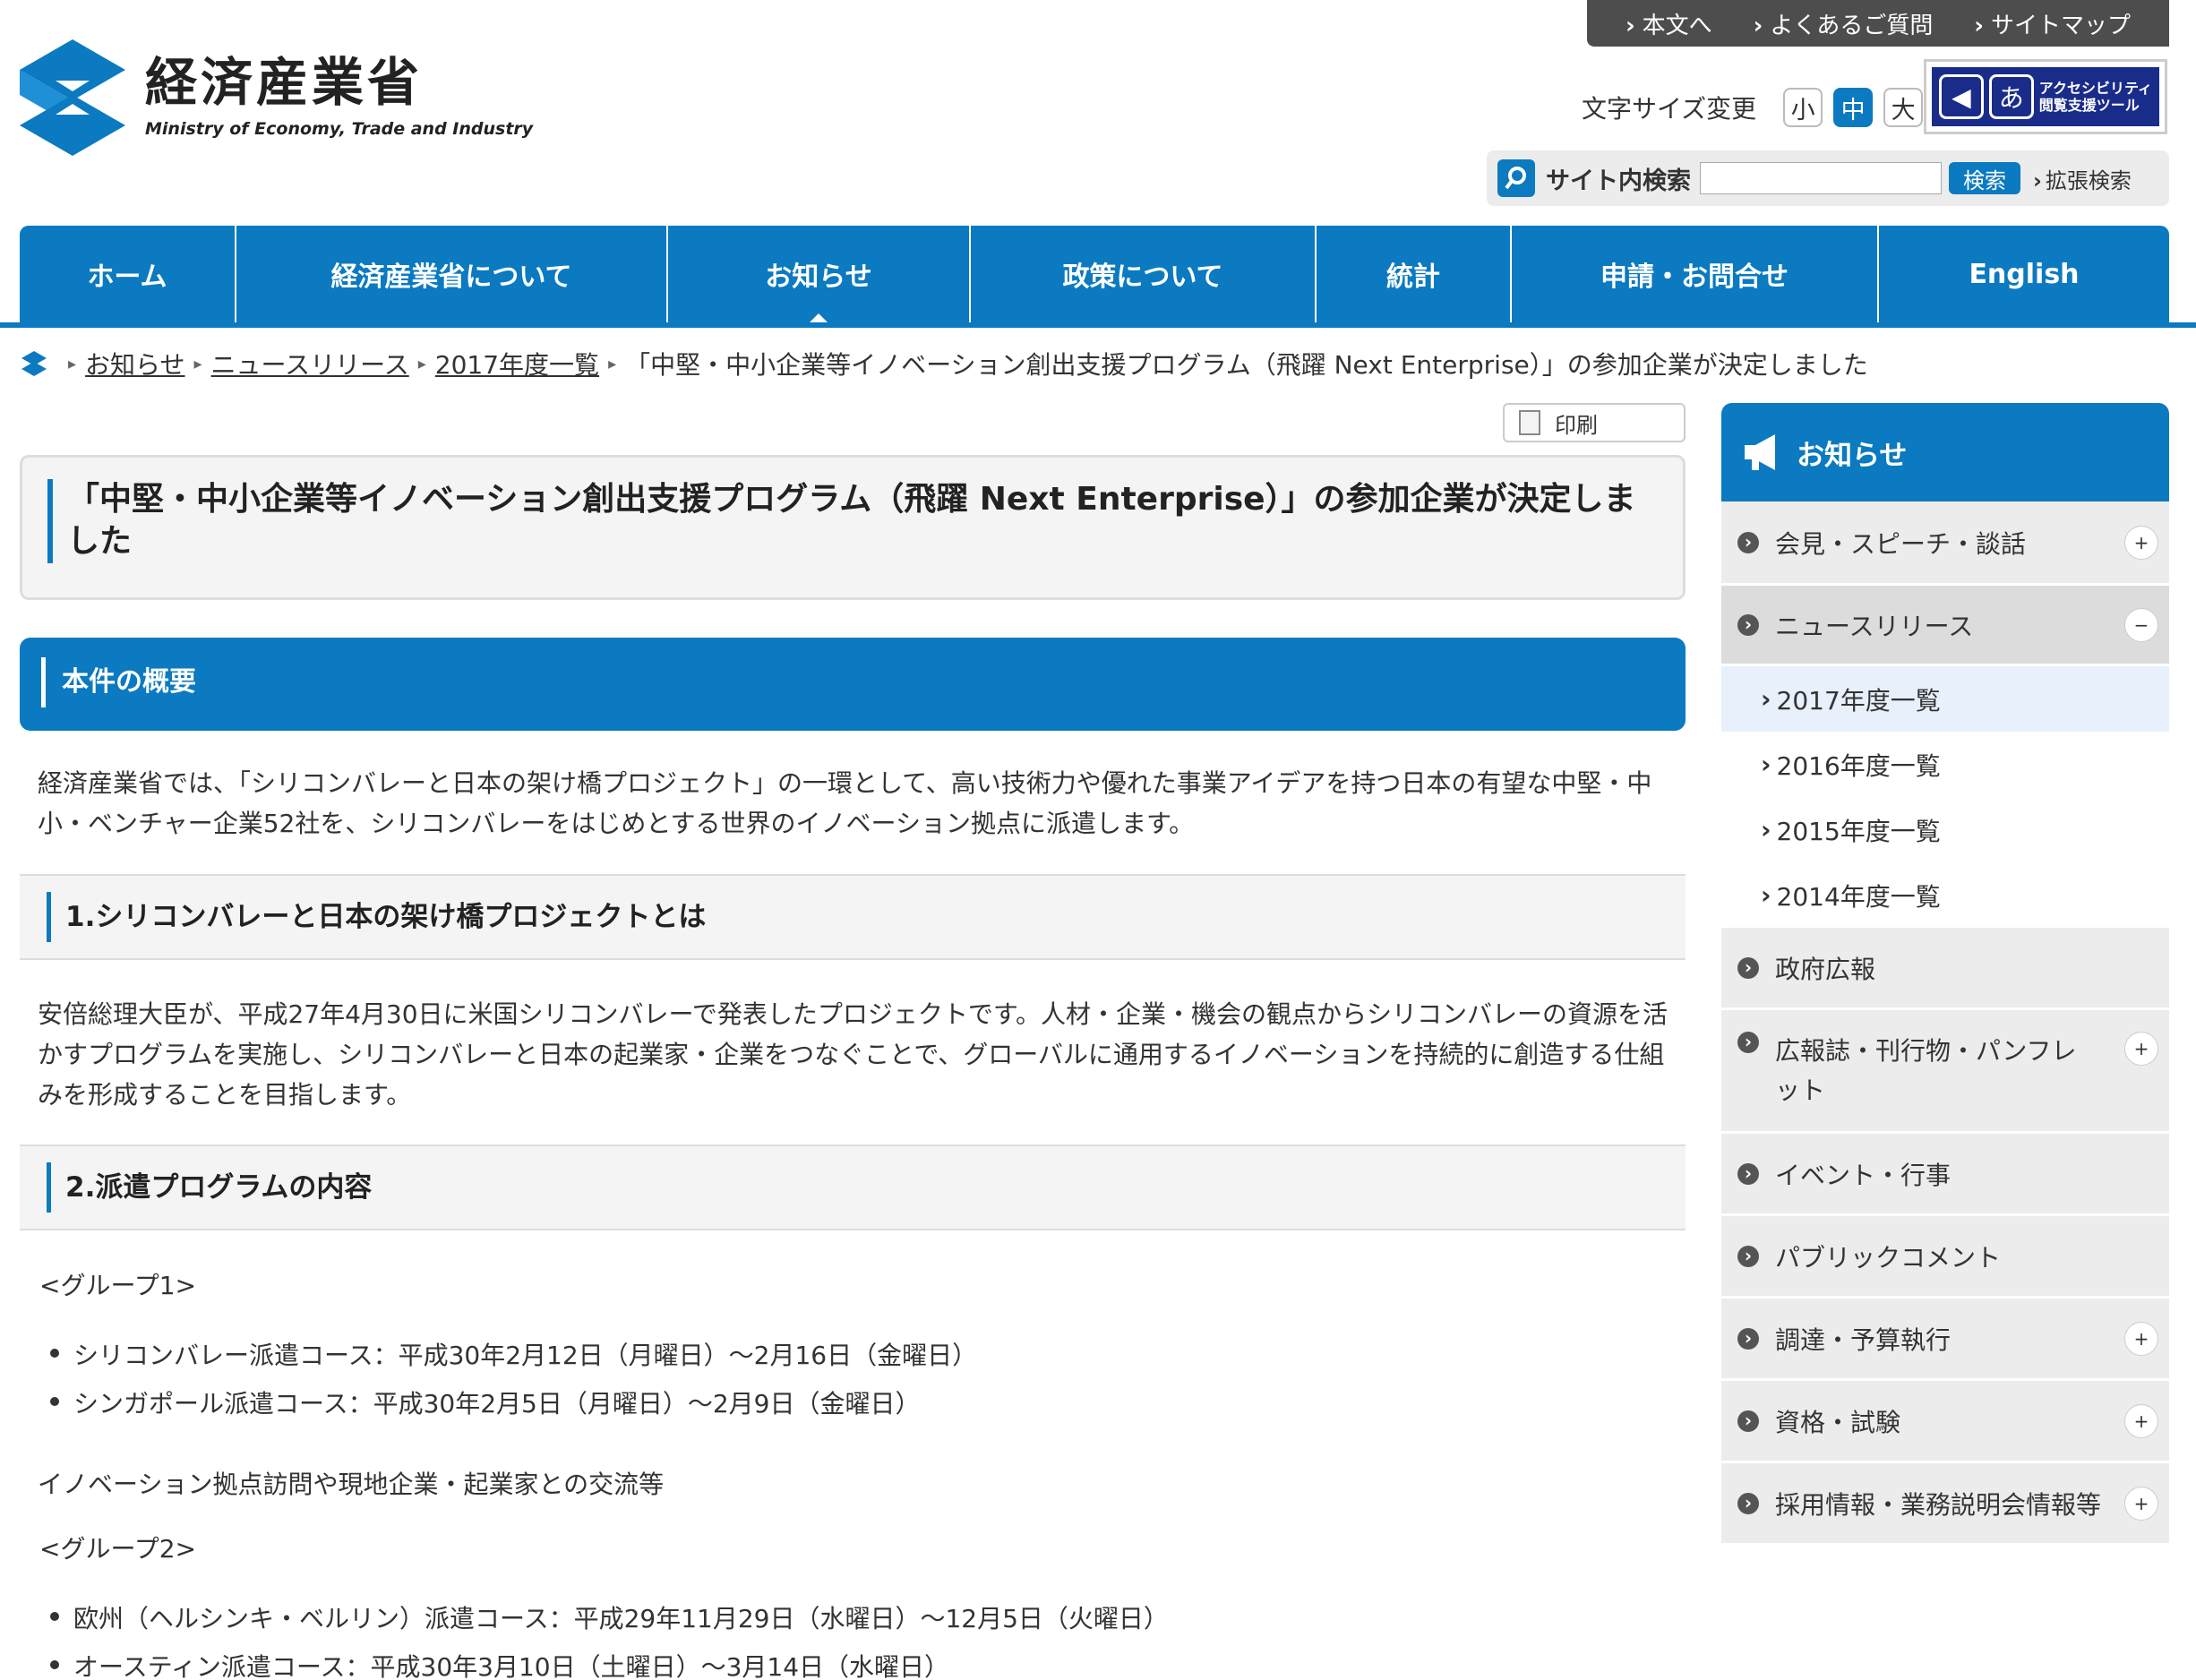 This screenshot has width=2196, height=1680. Describe the element at coordinates (1576, 425) in the screenshot. I see `print-label: 印刷` at that location.